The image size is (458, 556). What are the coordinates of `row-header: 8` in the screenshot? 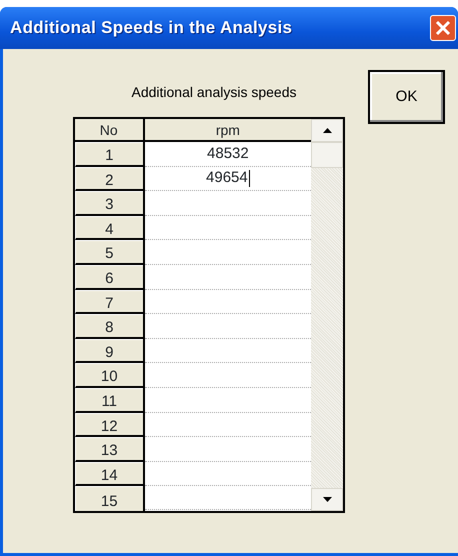 It's located at (108, 326).